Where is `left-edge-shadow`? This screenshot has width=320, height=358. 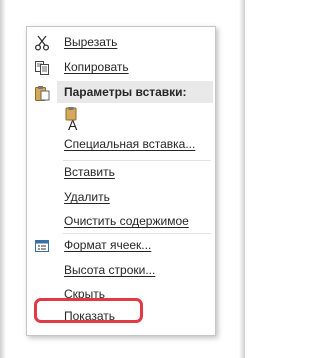
left-edge-shadow is located at coordinates (3, 179).